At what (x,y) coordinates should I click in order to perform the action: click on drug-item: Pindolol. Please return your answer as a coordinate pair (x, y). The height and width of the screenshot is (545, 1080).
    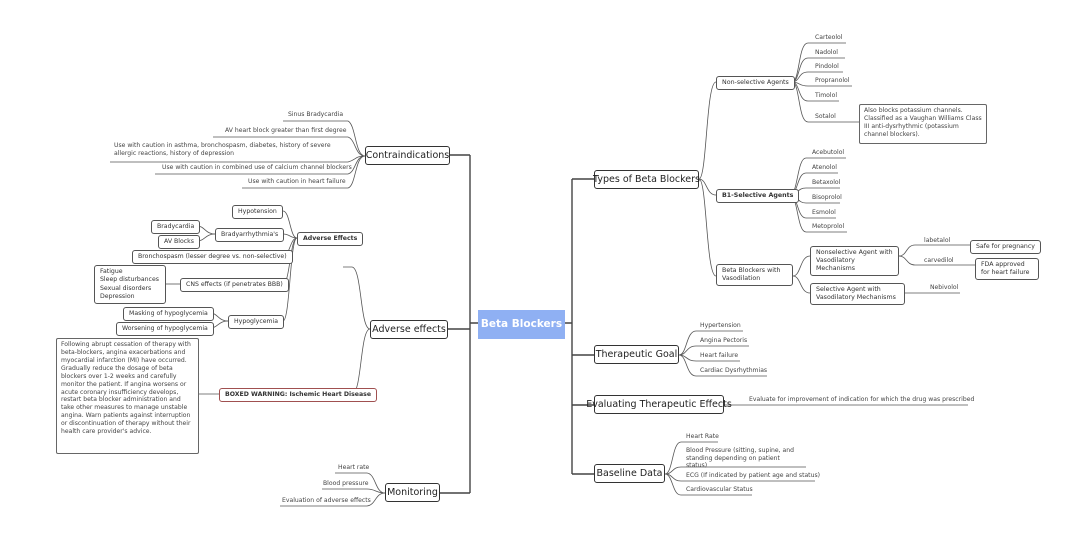
    Looking at the image, I should click on (827, 67).